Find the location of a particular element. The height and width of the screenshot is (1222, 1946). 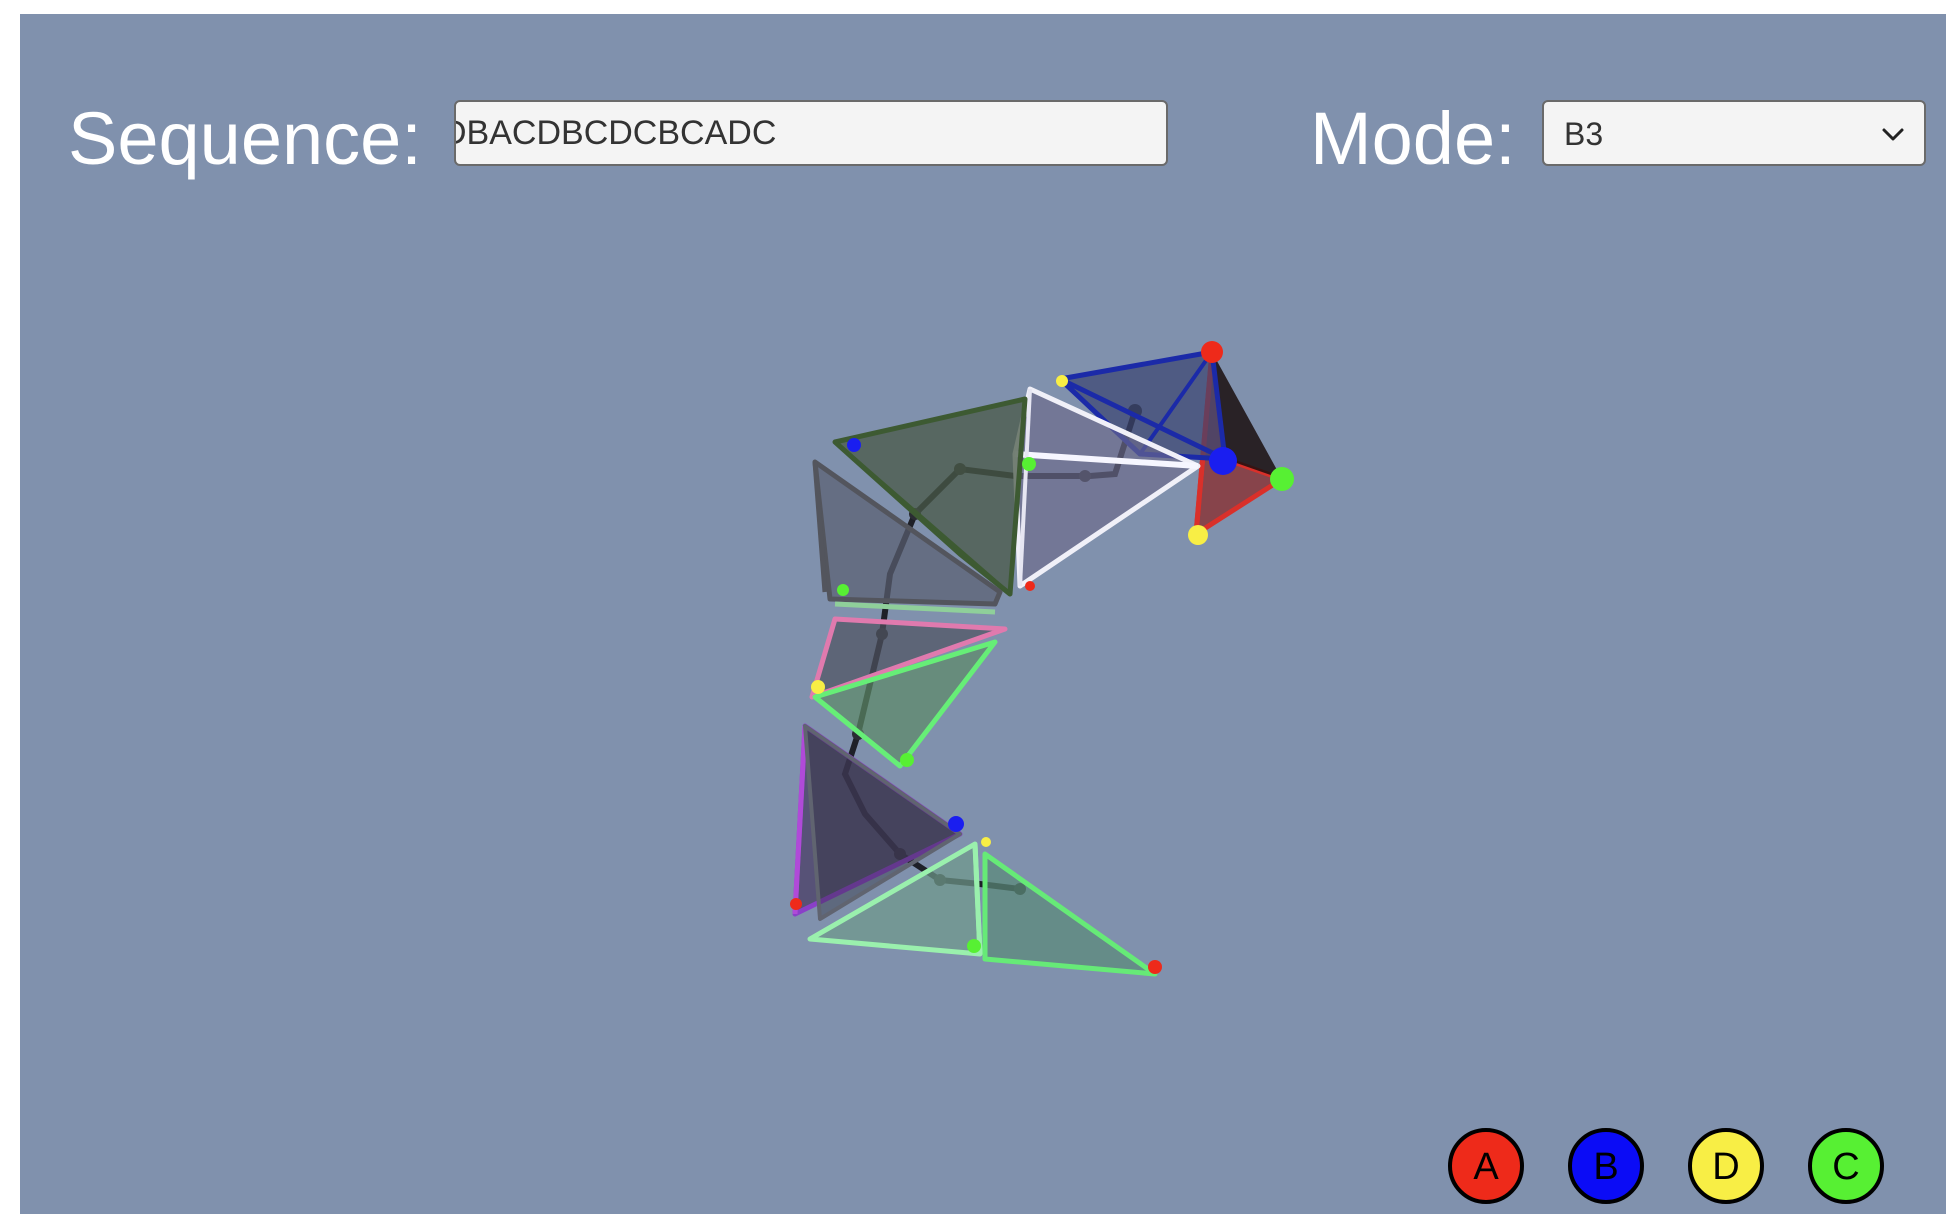

button-a: A is located at coordinates (1486, 1166).